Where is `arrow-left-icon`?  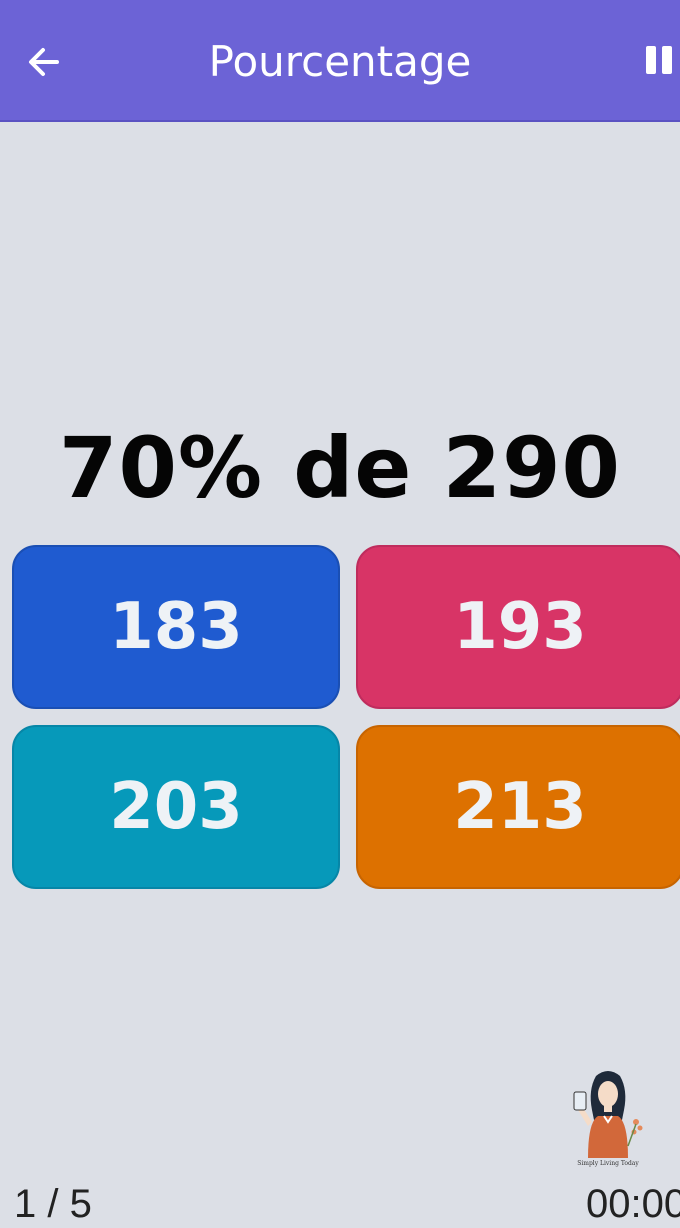
arrow-left-icon is located at coordinates (44, 62).